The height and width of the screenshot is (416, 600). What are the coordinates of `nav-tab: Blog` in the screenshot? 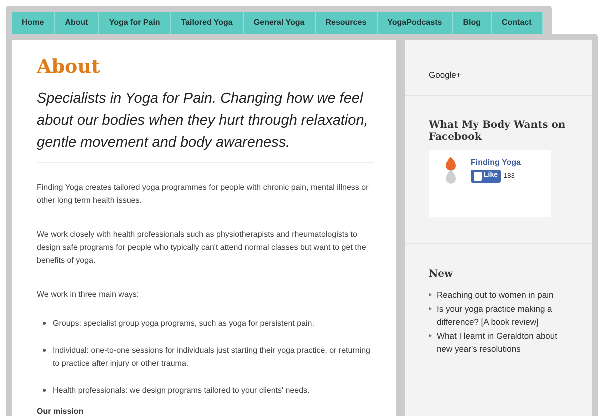 It's located at (472, 23).